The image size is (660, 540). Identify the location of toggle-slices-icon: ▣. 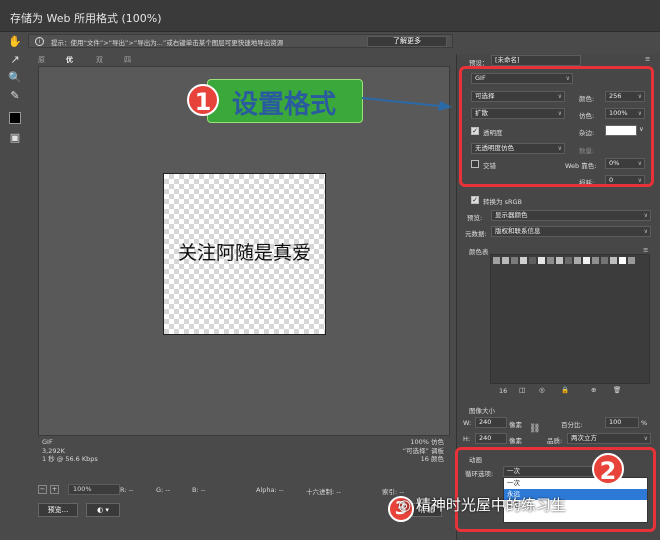
(15, 138).